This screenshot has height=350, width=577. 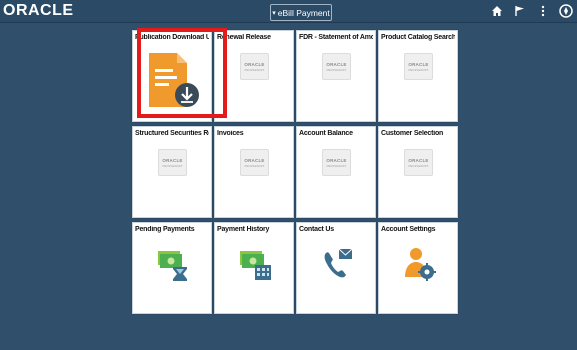 I want to click on tile-title: Publication Download Updates, so click(x=172, y=37).